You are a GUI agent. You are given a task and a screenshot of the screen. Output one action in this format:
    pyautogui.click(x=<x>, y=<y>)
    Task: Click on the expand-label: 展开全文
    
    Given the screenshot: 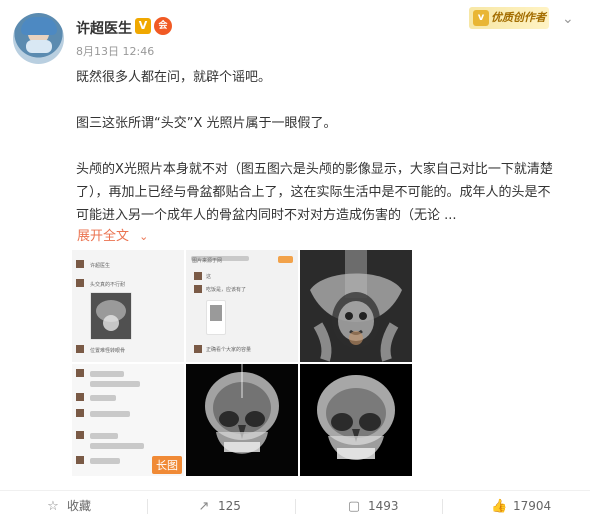 What is the action you would take?
    pyautogui.click(x=103, y=236)
    